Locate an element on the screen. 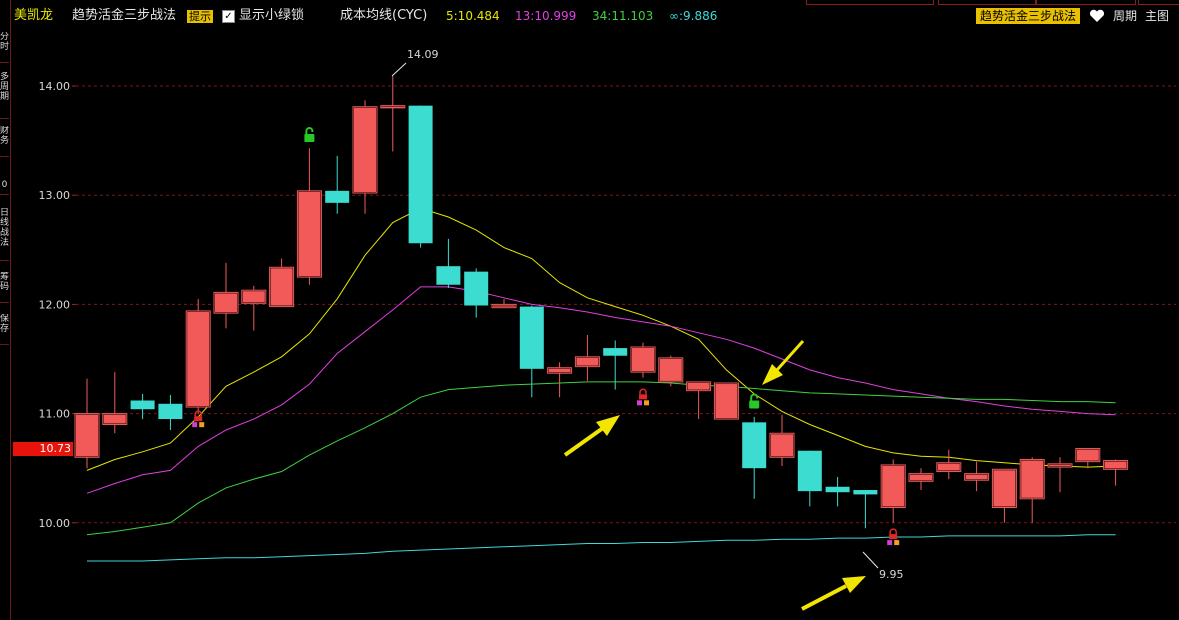 Image resolution: width=1179 pixels, height=620 pixels. left-side-tabs: 分时 多周期 财务 0 日线战法 筹码 保存 is located at coordinates (5, 310).